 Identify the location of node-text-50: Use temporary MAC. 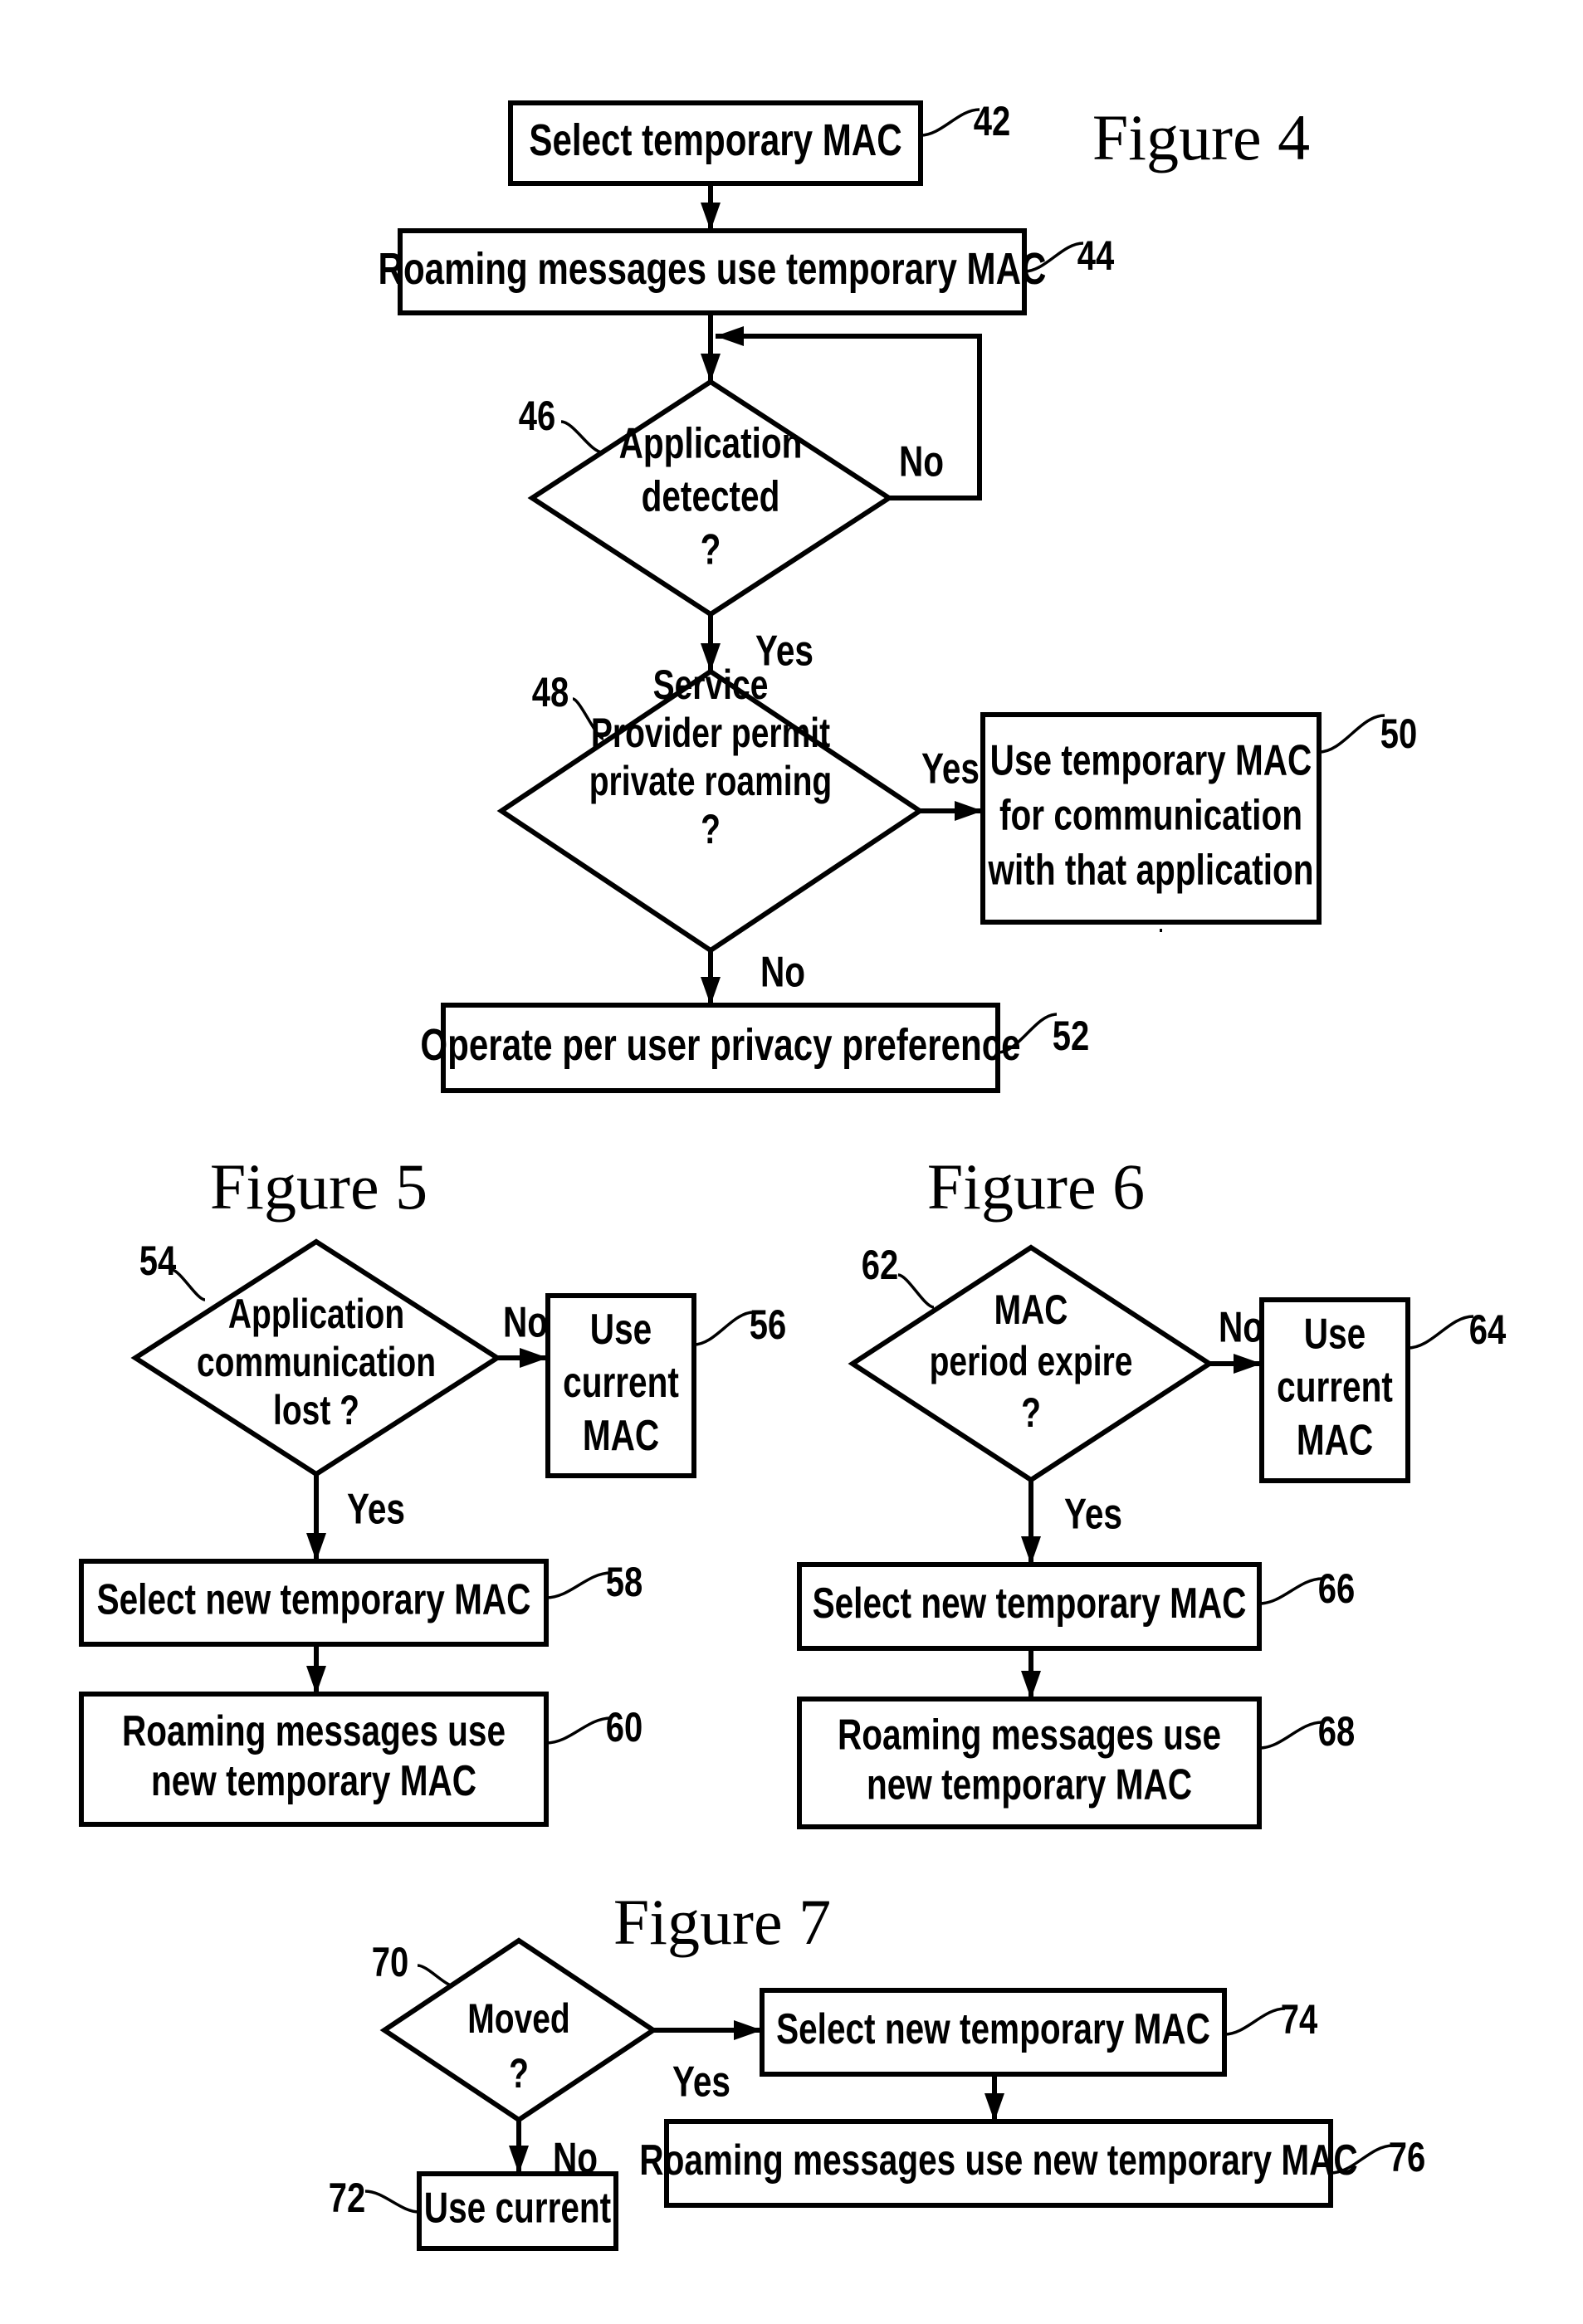
(1151, 760).